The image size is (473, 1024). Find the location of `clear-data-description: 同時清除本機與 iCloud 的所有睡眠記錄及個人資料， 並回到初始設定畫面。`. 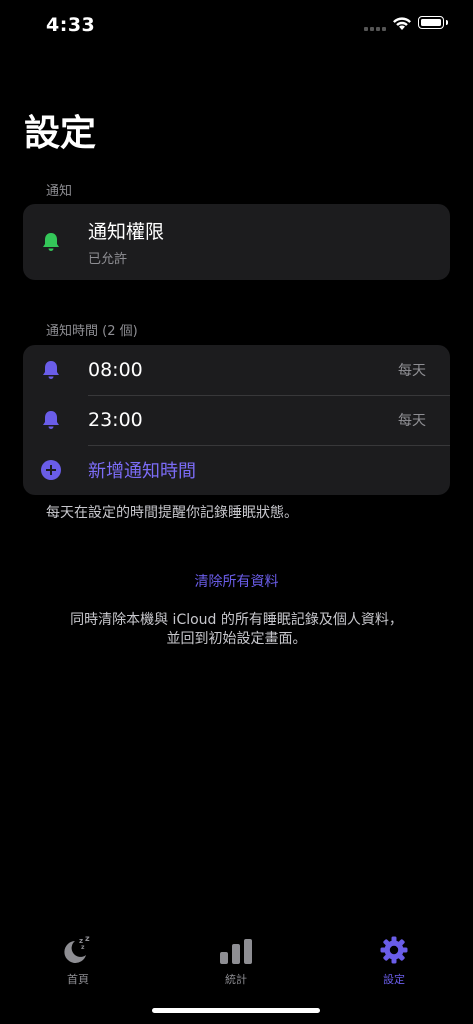

clear-data-description: 同時清除本機與 iCloud 的所有睡眠記錄及個人資料， 並回到初始設定畫面。 is located at coordinates (236, 630).